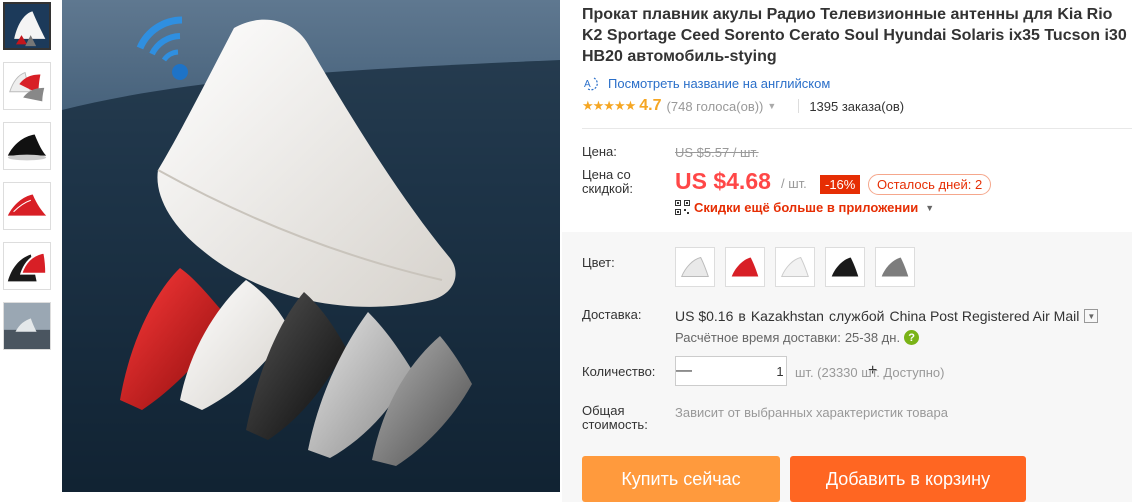  Describe the element at coordinates (619, 371) in the screenshot. I see `quantity-label: Количество:` at that location.